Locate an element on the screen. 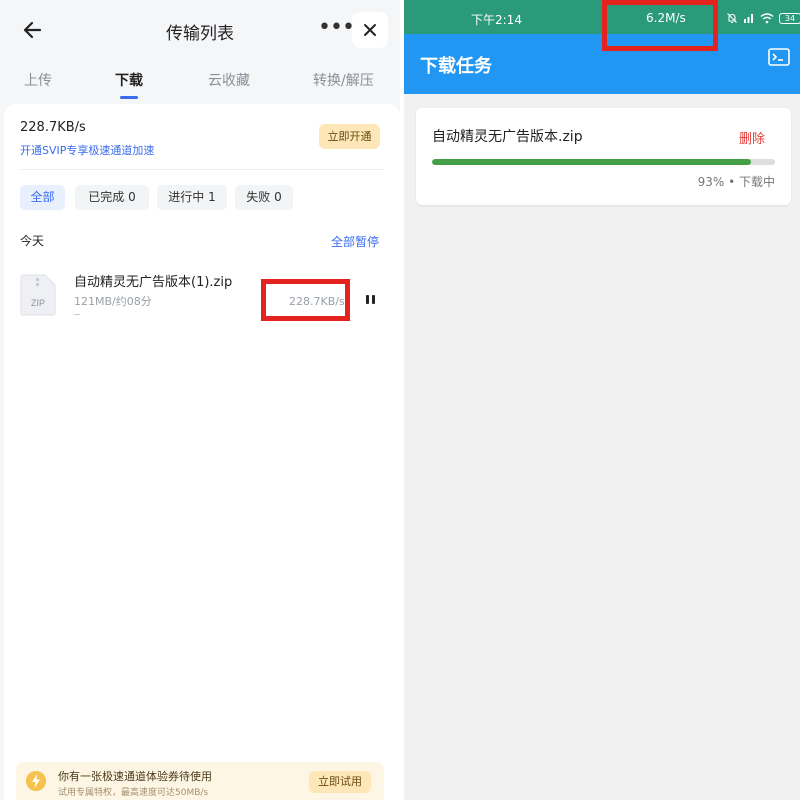 This screenshot has height=800, width=800. close-icon is located at coordinates (370, 30).